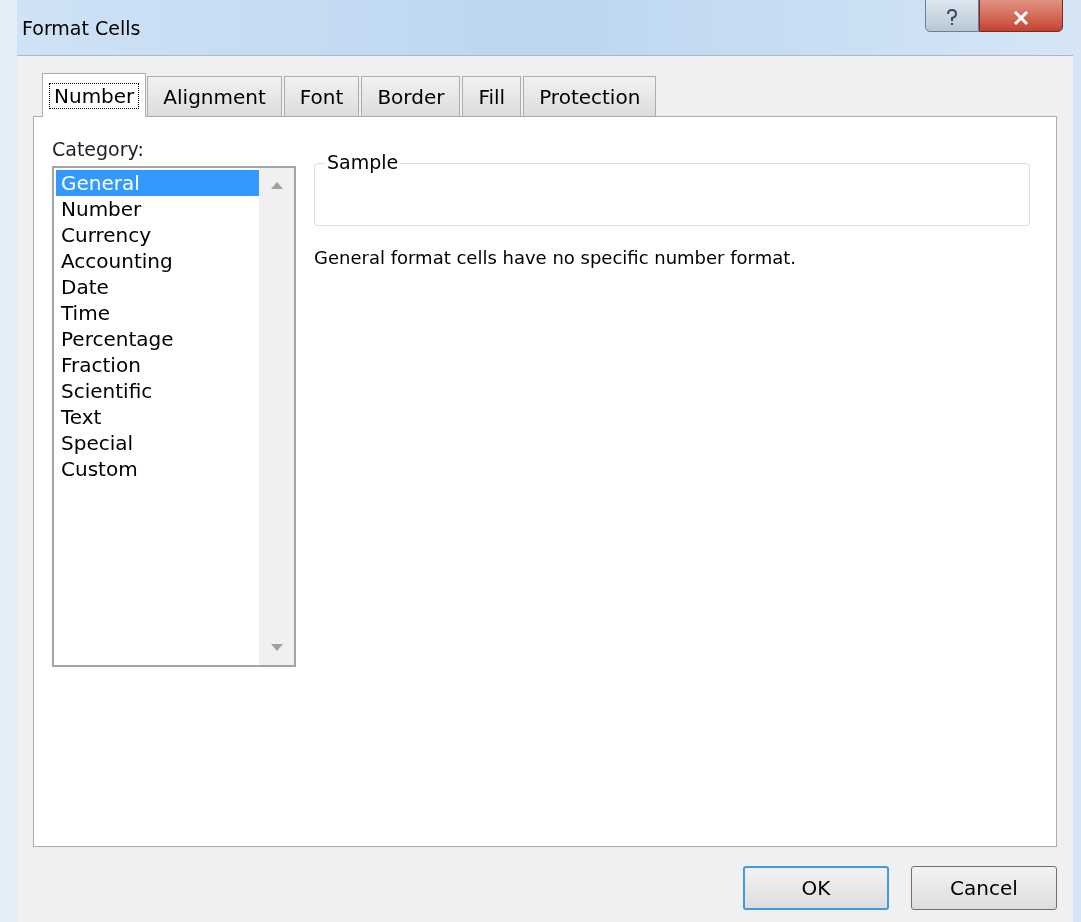 The height and width of the screenshot is (922, 1081). What do you see at coordinates (492, 96) in the screenshot?
I see `tab: Fill` at bounding box center [492, 96].